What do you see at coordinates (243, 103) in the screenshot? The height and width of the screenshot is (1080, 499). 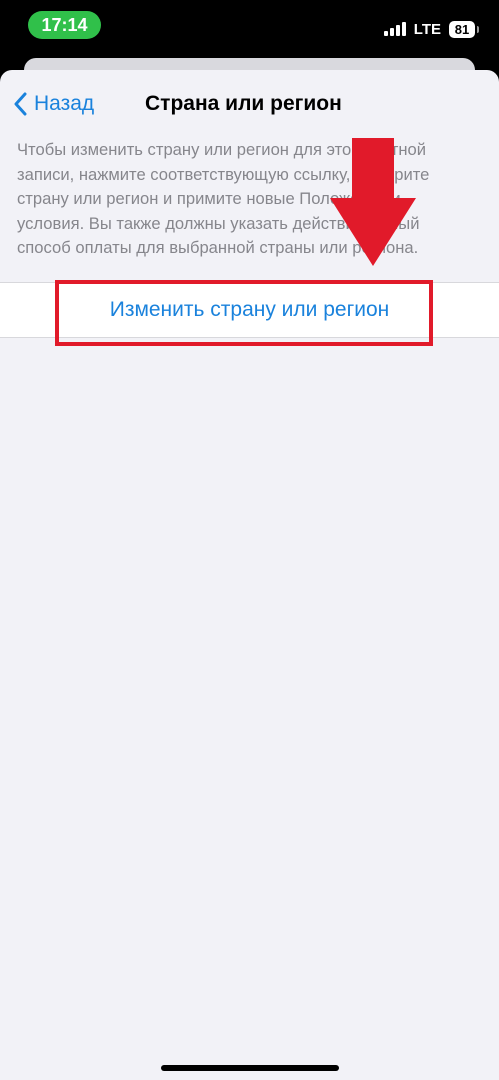 I see `page-title: Страна или регион` at bounding box center [243, 103].